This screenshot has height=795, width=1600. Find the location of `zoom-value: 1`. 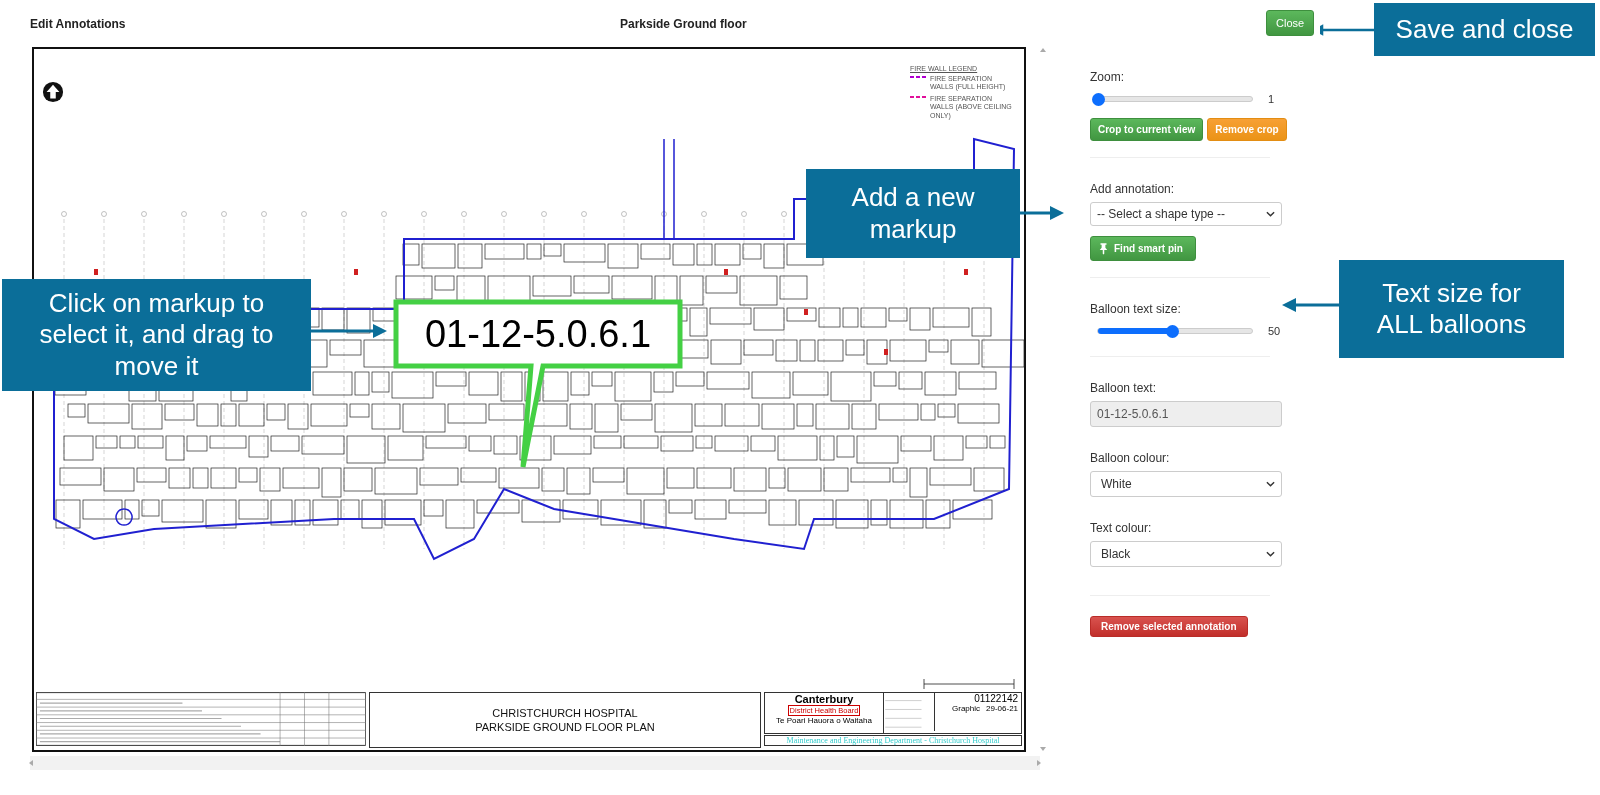

zoom-value: 1 is located at coordinates (1271, 99).